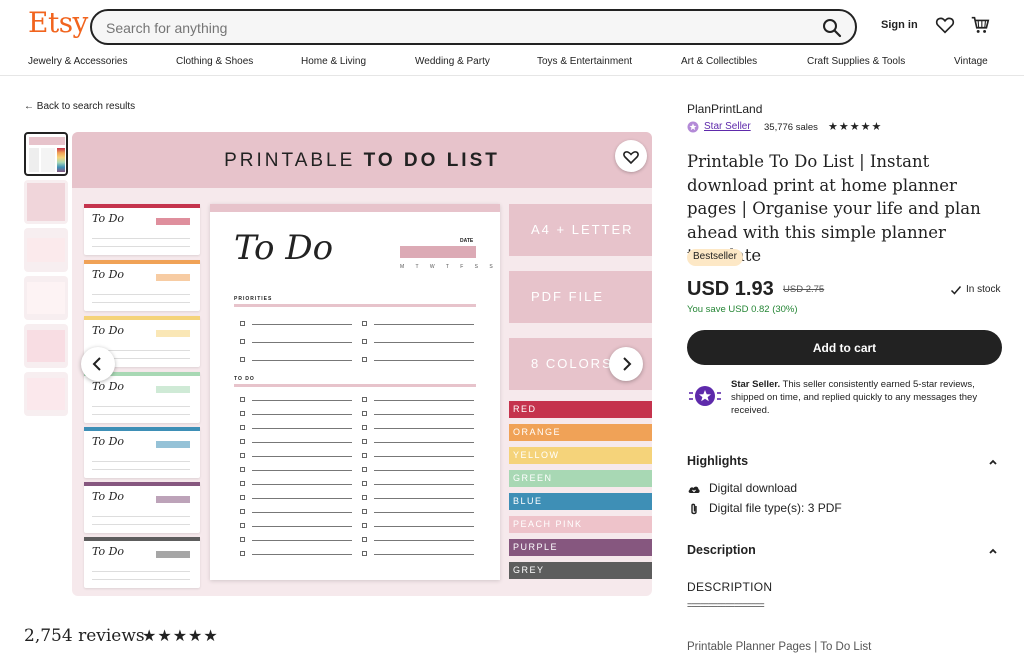 The image size is (1024, 658). What do you see at coordinates (98, 364) in the screenshot?
I see `previous-image-chevron-left-icon` at bounding box center [98, 364].